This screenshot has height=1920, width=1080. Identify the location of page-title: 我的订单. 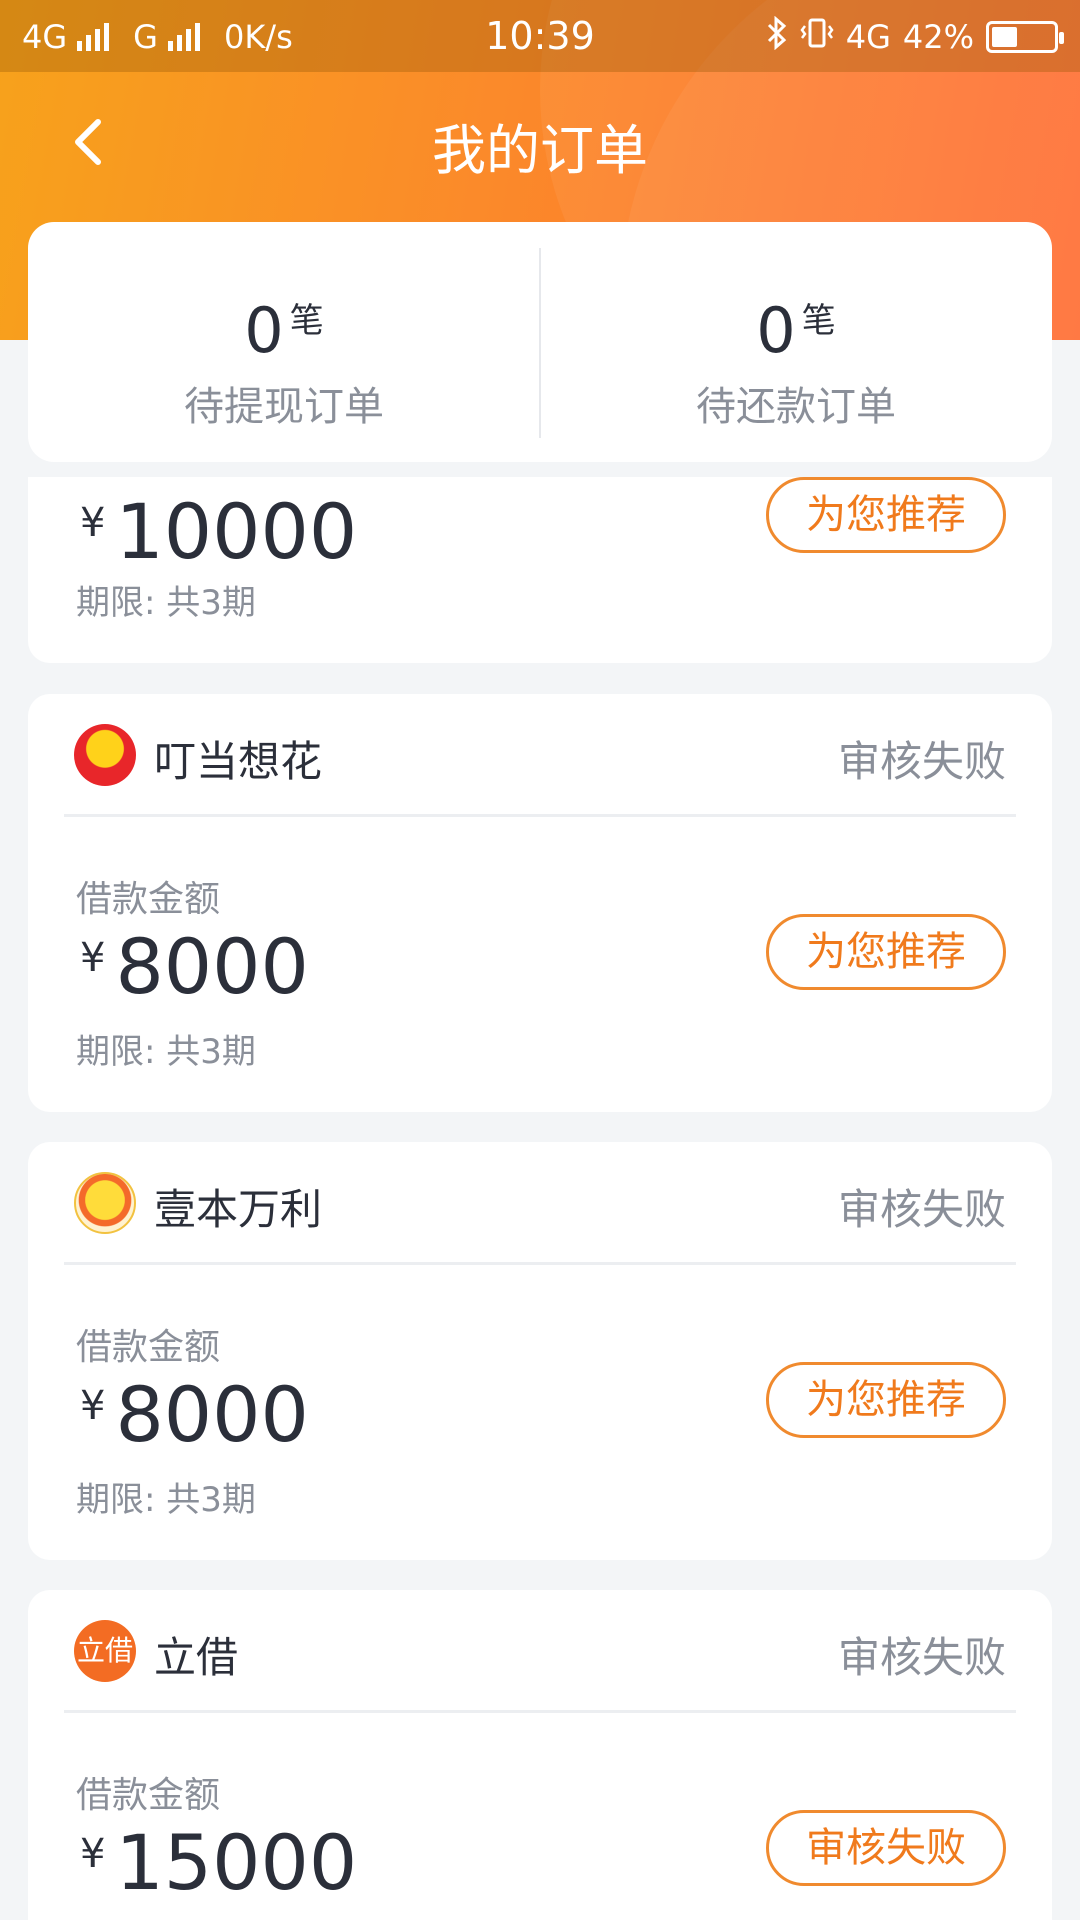
(540, 150).